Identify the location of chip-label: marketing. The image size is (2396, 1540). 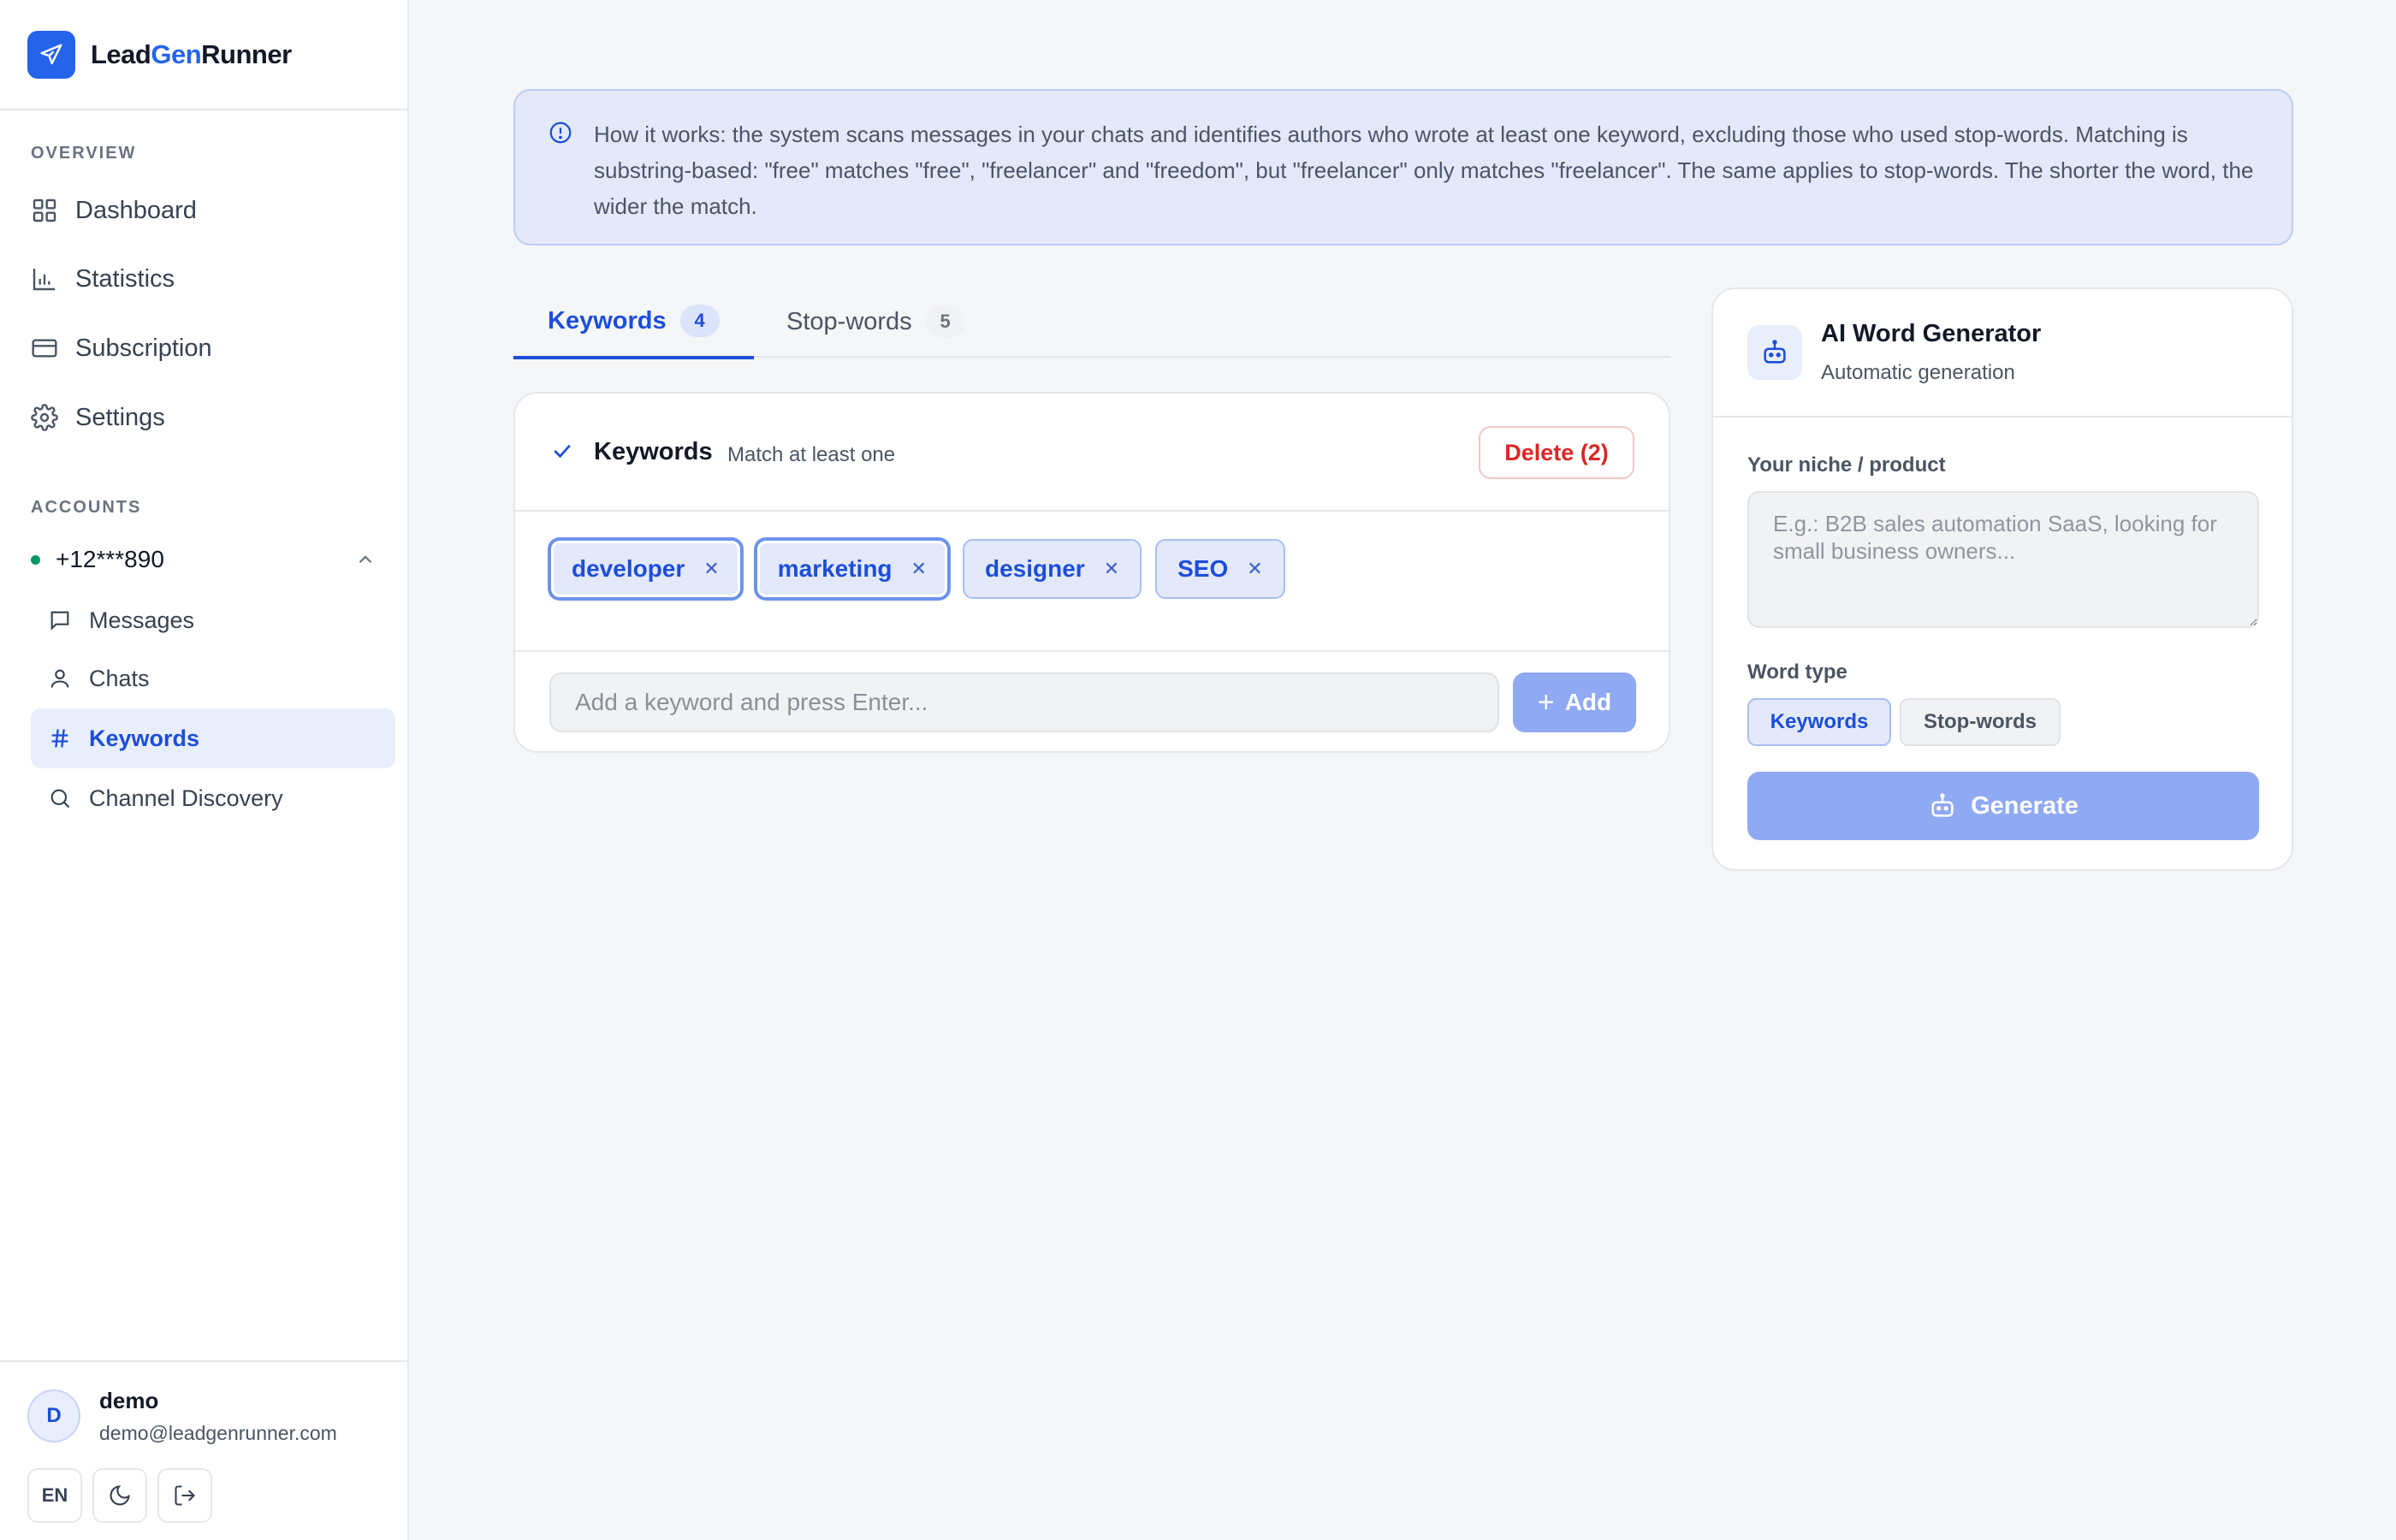
(835, 568).